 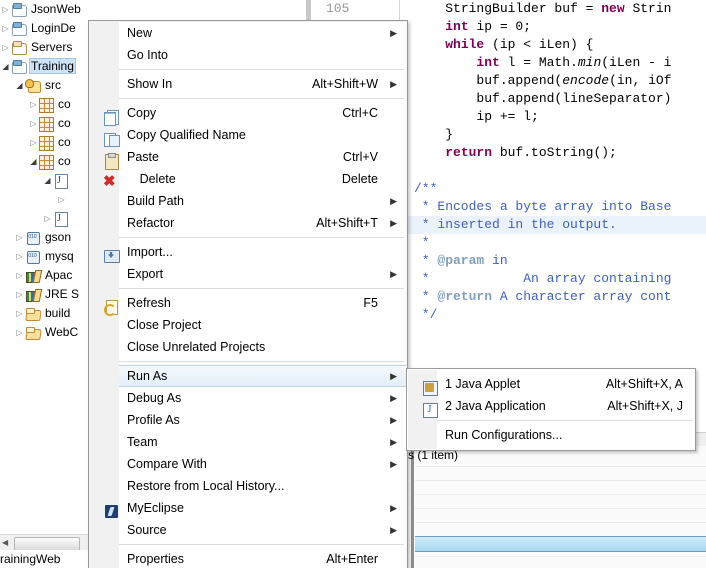 What do you see at coordinates (44, 85) in the screenshot?
I see `tree-item-src: ◢ src` at bounding box center [44, 85].